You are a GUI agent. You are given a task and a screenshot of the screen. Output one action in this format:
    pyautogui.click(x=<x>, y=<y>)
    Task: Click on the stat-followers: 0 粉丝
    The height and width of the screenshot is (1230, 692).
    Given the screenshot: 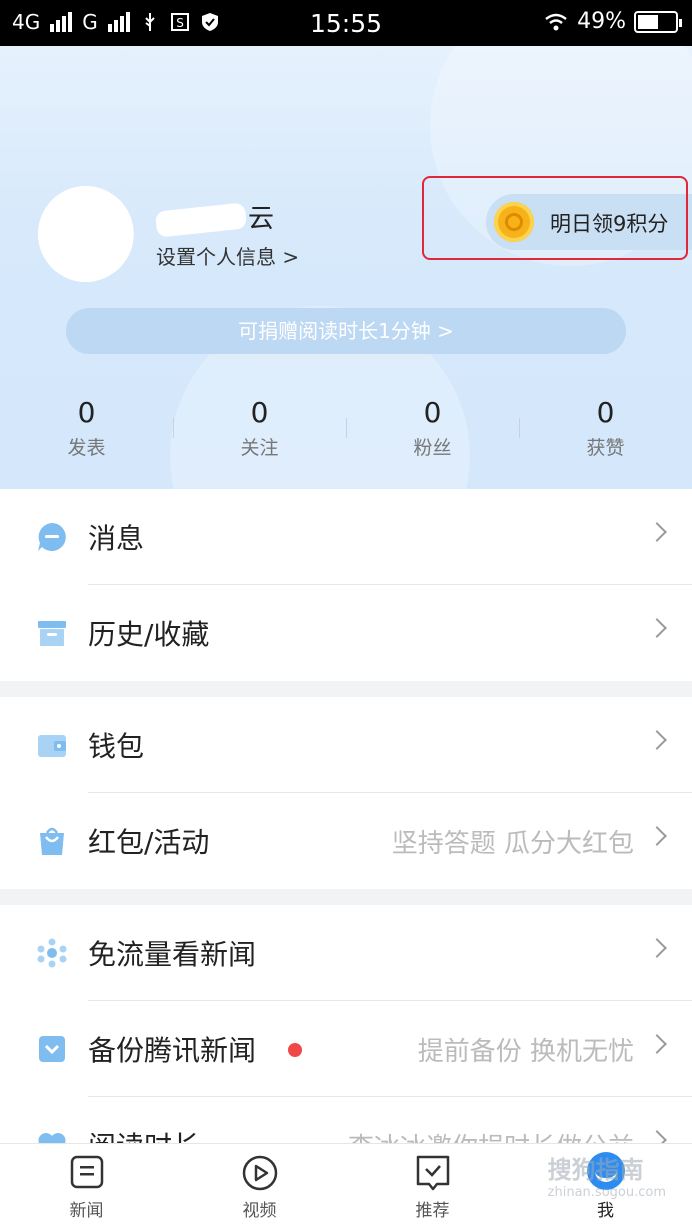 What is the action you would take?
    pyautogui.click(x=432, y=428)
    